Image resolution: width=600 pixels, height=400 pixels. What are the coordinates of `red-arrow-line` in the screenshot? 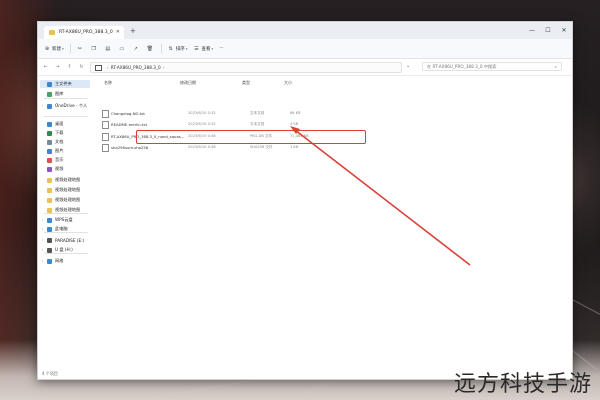 It's located at (382, 197).